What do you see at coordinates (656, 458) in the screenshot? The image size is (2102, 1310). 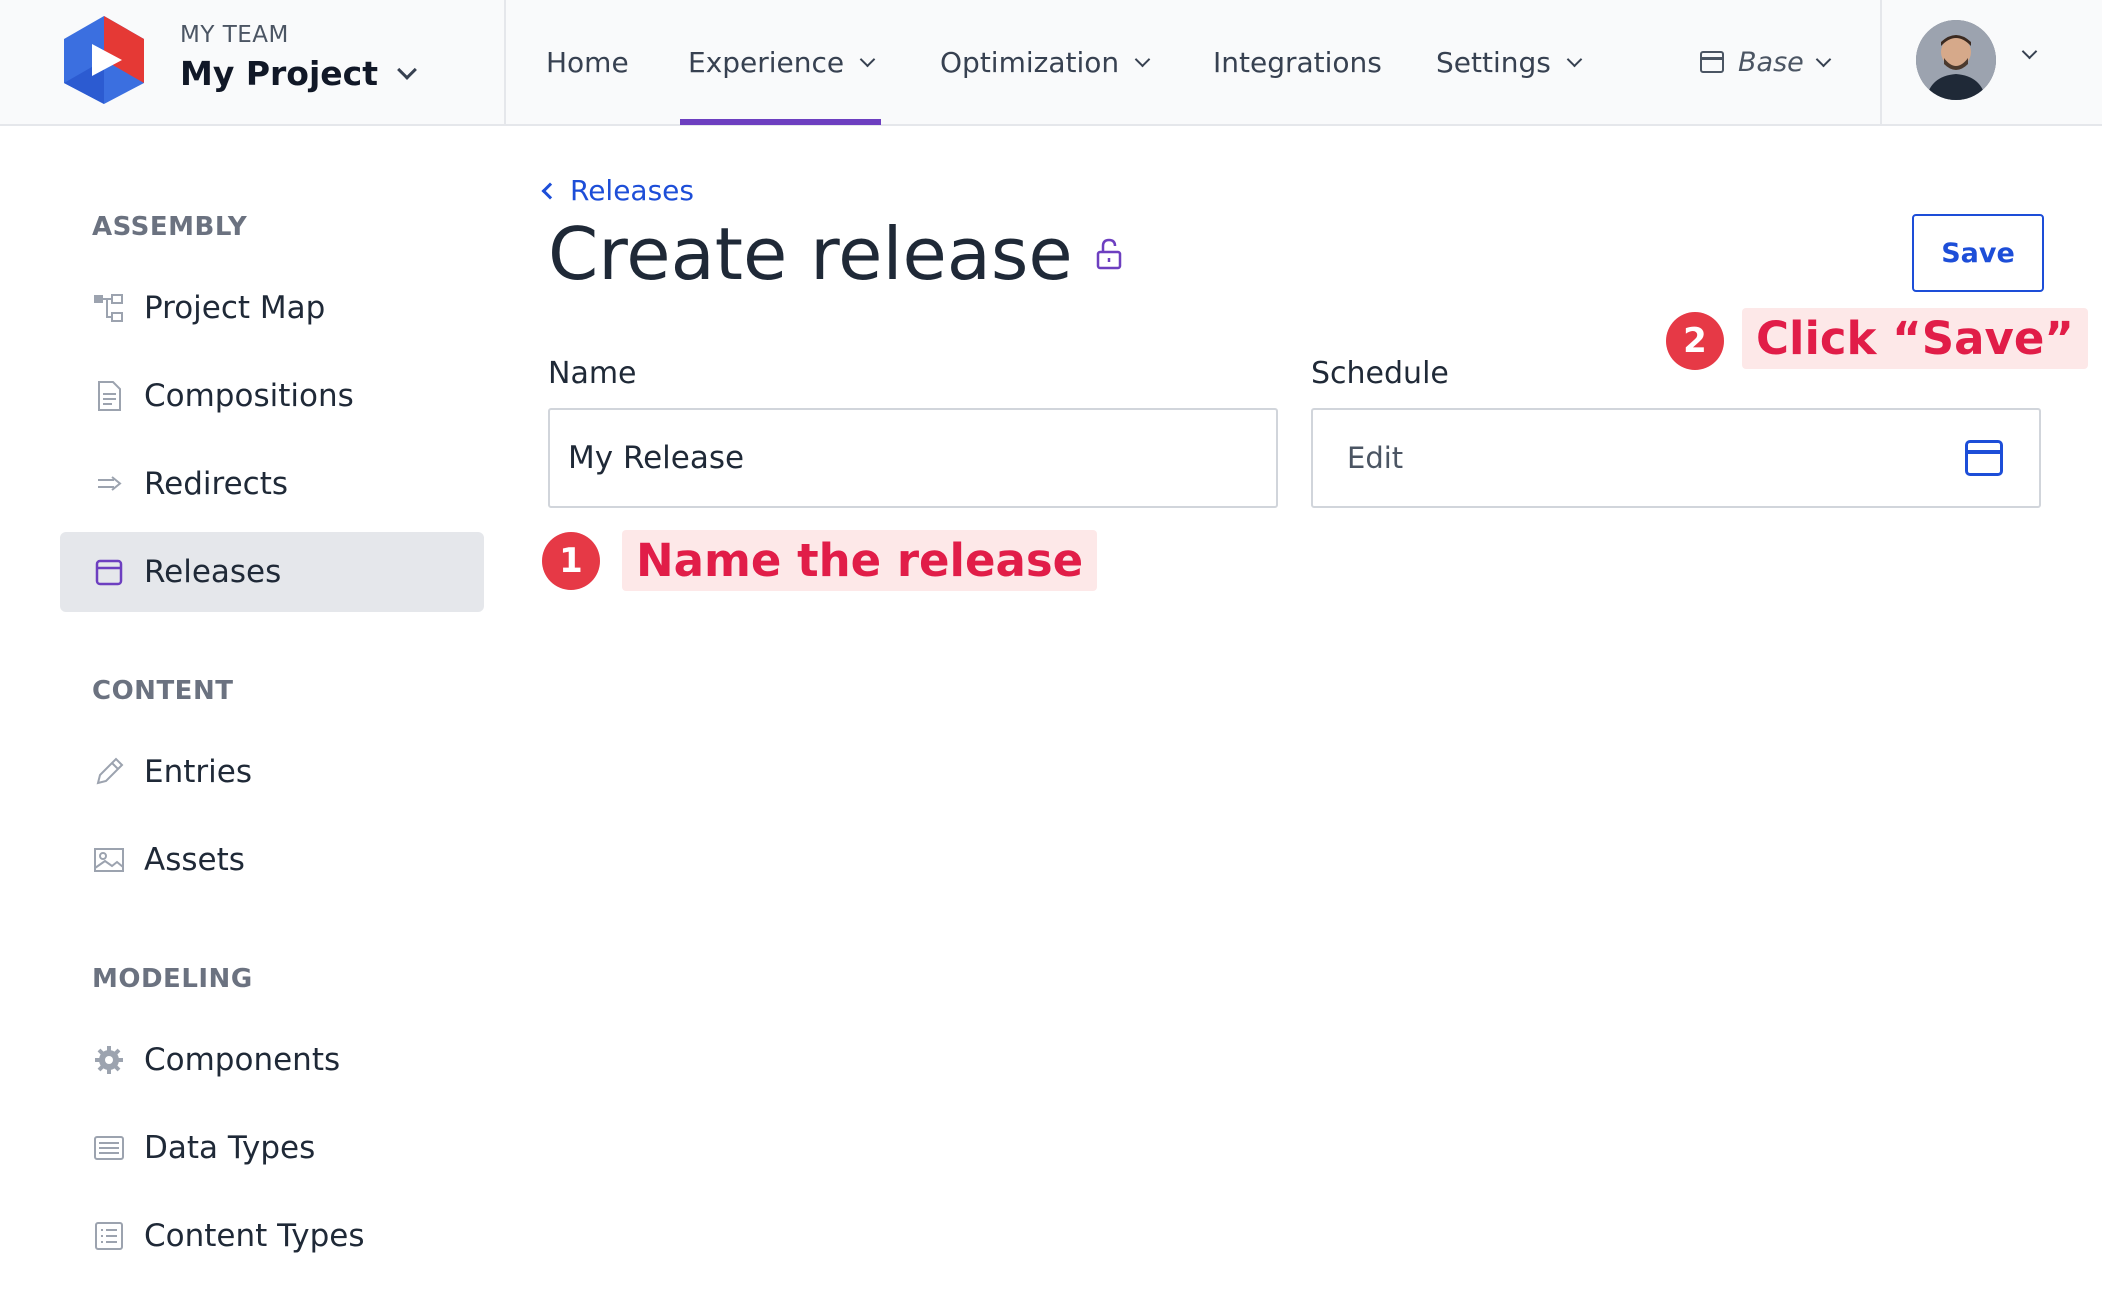 I see `name-input-value: My Release` at bounding box center [656, 458].